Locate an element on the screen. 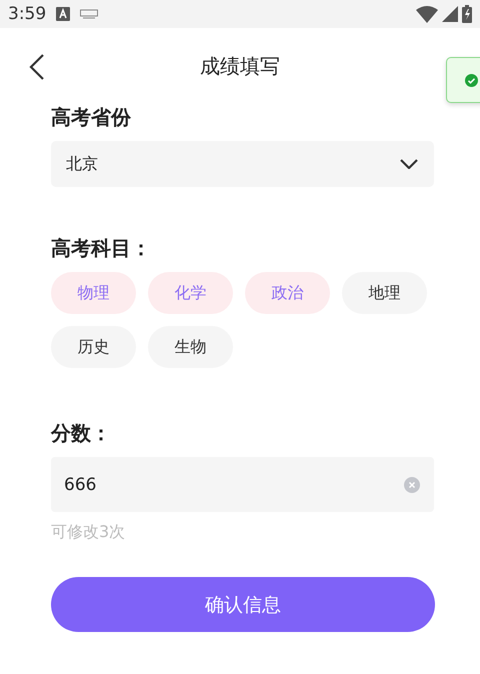 This screenshot has height=674, width=480. section-label: 高考科目： is located at coordinates (101, 248).